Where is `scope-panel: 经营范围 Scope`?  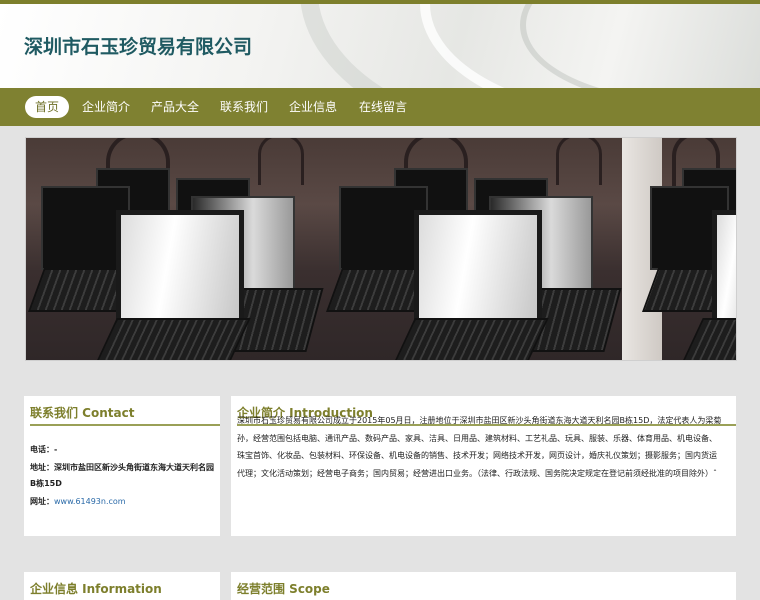
scope-panel: 经营范围 Scope is located at coordinates (483, 586).